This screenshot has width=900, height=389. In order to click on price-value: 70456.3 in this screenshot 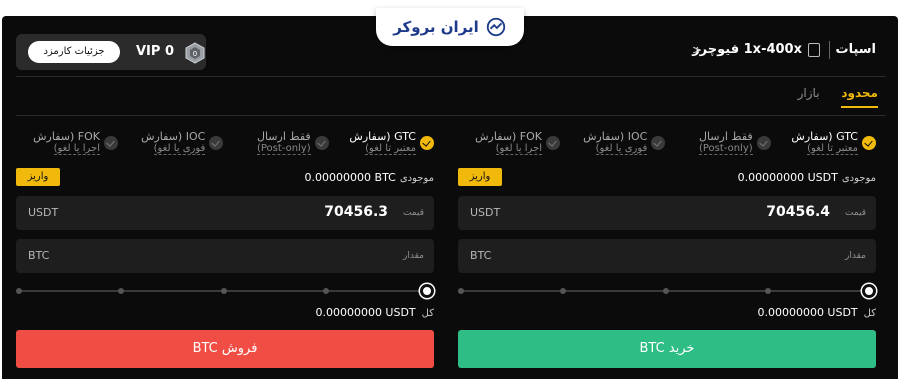, I will do `click(356, 212)`.